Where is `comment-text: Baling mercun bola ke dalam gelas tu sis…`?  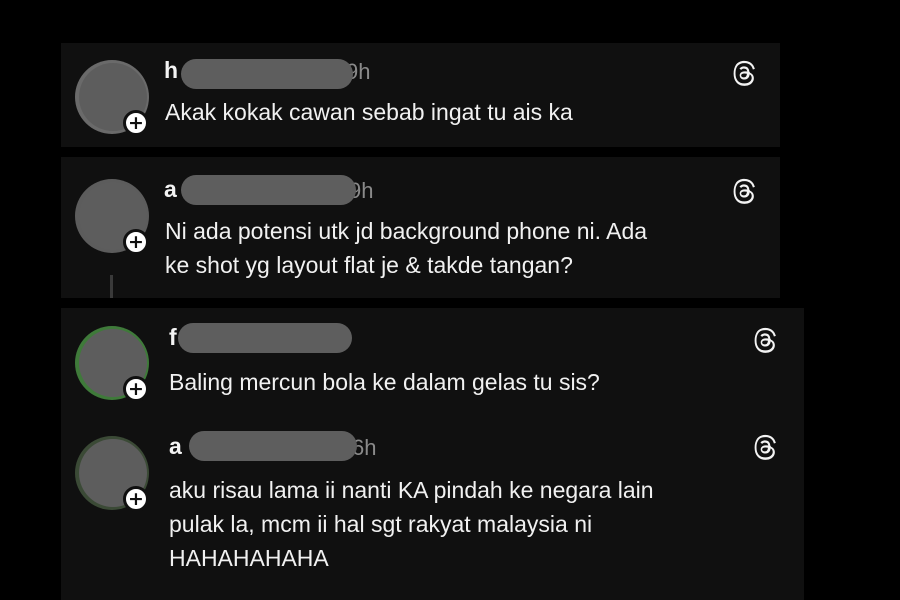
comment-text: Baling mercun bola ke dalam gelas tu sis… is located at coordinates (384, 382).